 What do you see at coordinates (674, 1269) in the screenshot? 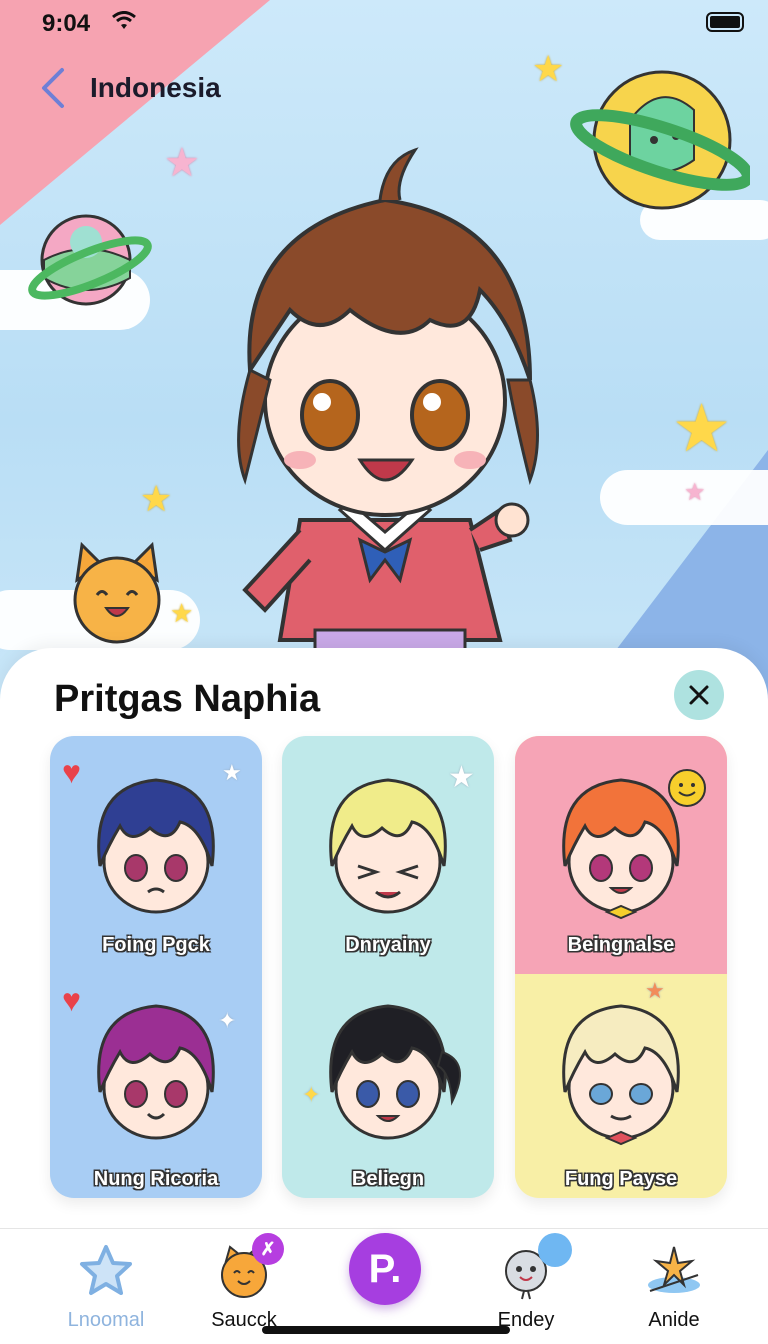
I see `sparkle-icon` at bounding box center [674, 1269].